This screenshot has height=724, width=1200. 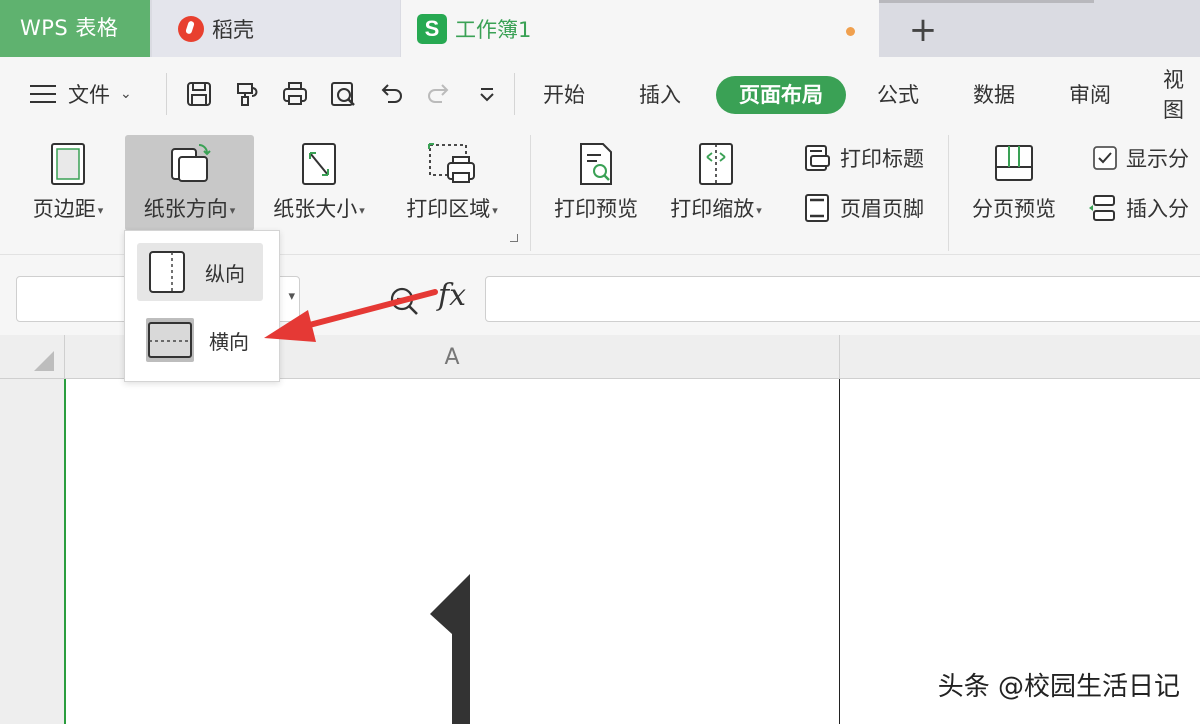 I want to click on file-menu-button: 文件 ⌄, so click(x=81, y=94).